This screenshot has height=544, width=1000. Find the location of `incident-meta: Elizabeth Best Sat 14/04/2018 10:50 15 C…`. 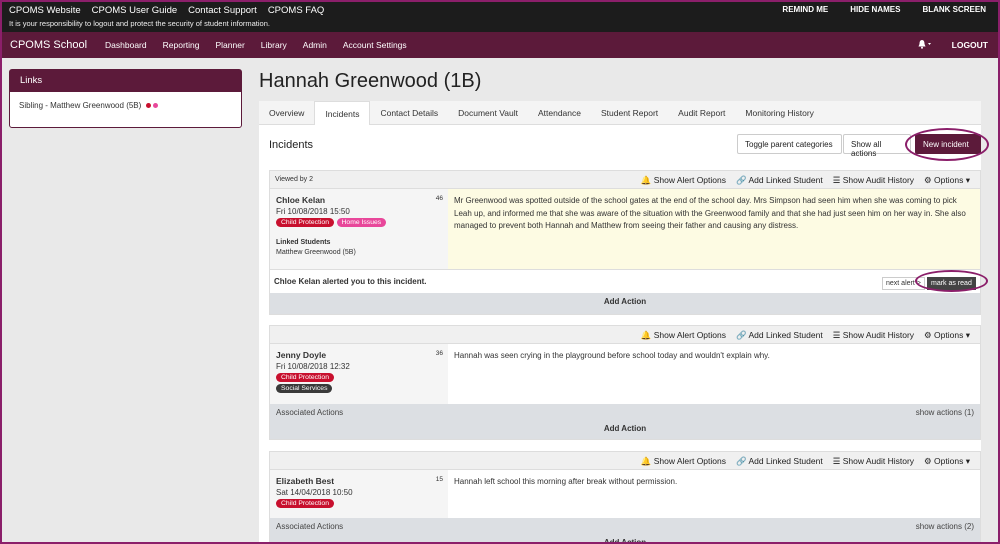

incident-meta: Elizabeth Best Sat 14/04/2018 10:50 15 C… is located at coordinates (359, 494).